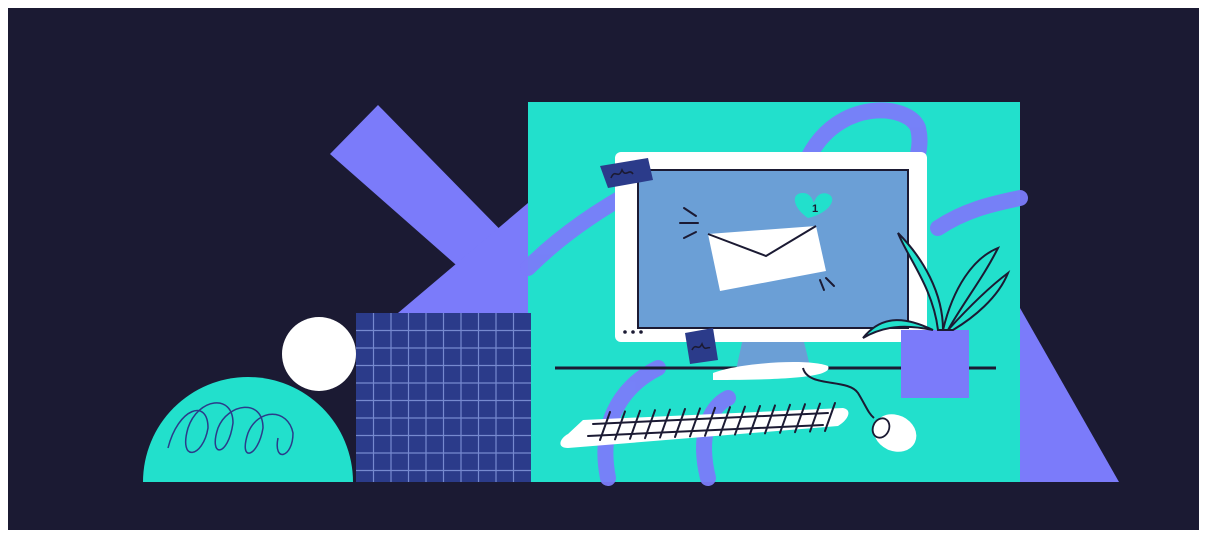 The width and height of the screenshot is (1207, 538). What do you see at coordinates (815, 209) in the screenshot?
I see `notification-count: 1` at bounding box center [815, 209].